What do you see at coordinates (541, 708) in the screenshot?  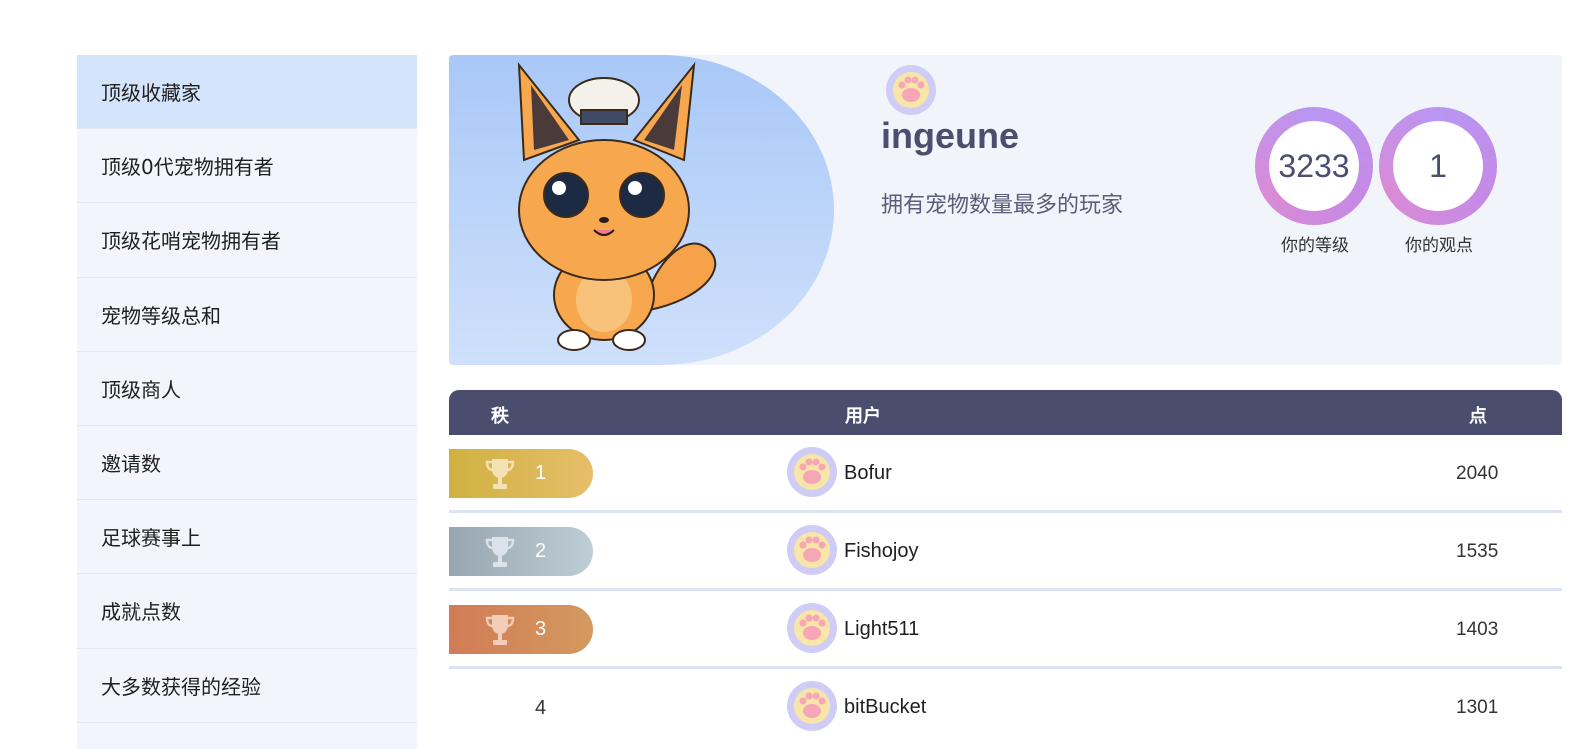 I see `rank-number: 4` at bounding box center [541, 708].